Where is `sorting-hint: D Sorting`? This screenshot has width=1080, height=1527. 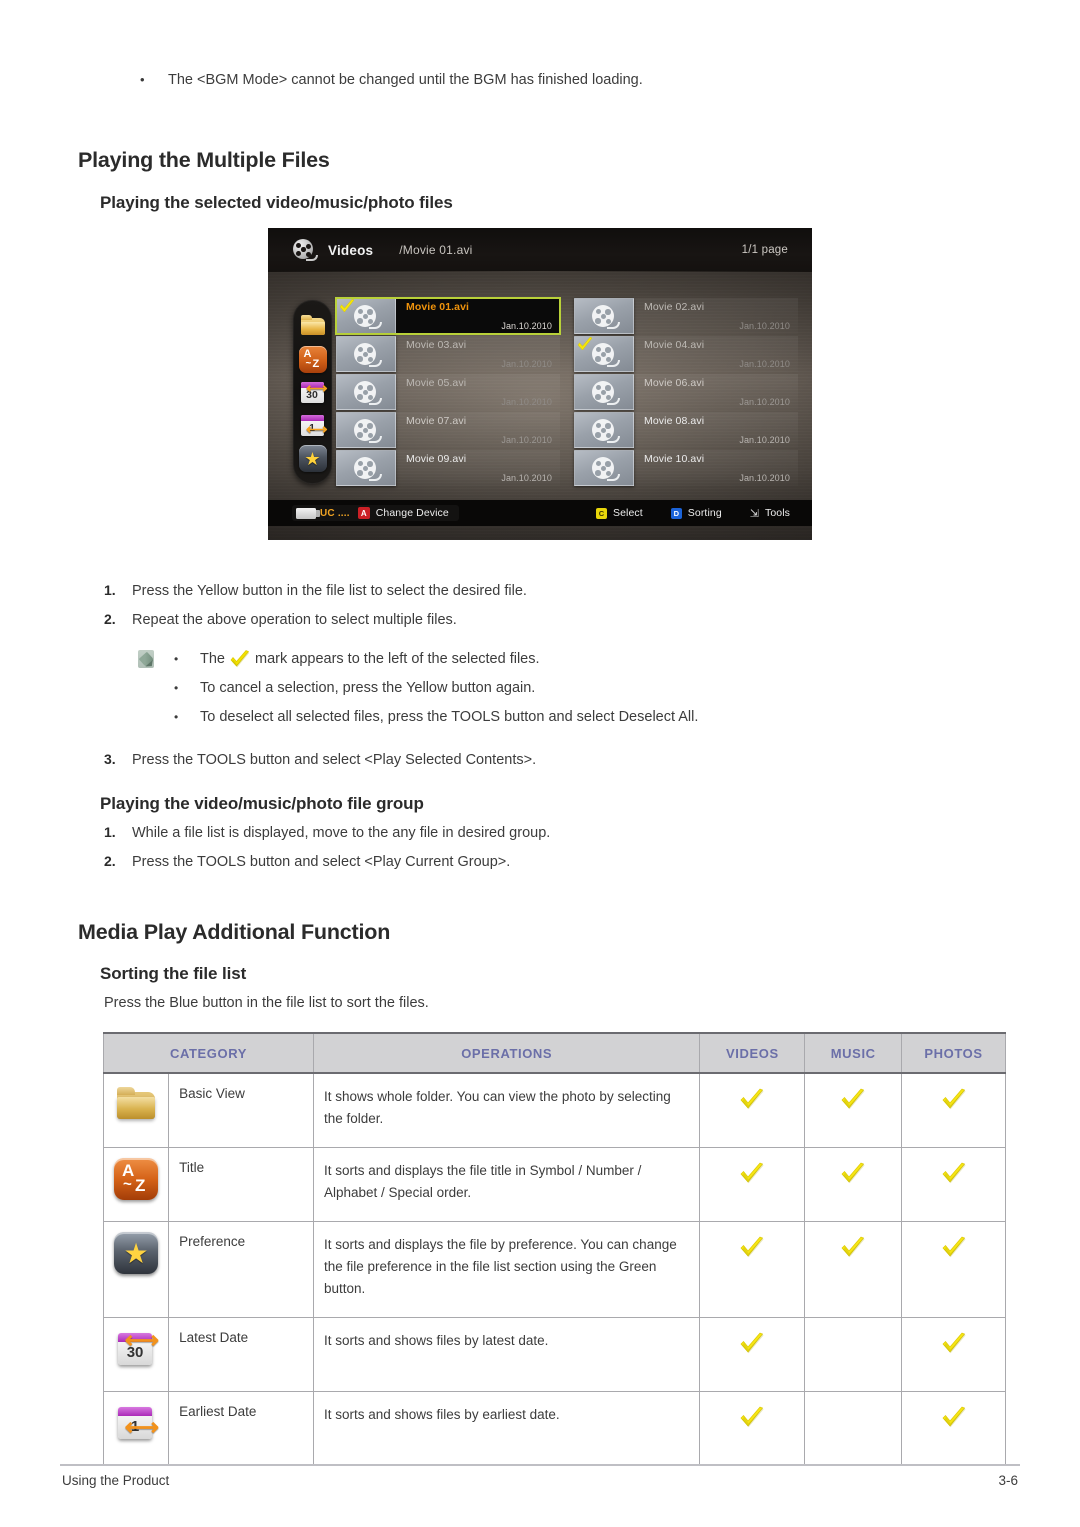
sorting-hint: D Sorting is located at coordinates (696, 513).